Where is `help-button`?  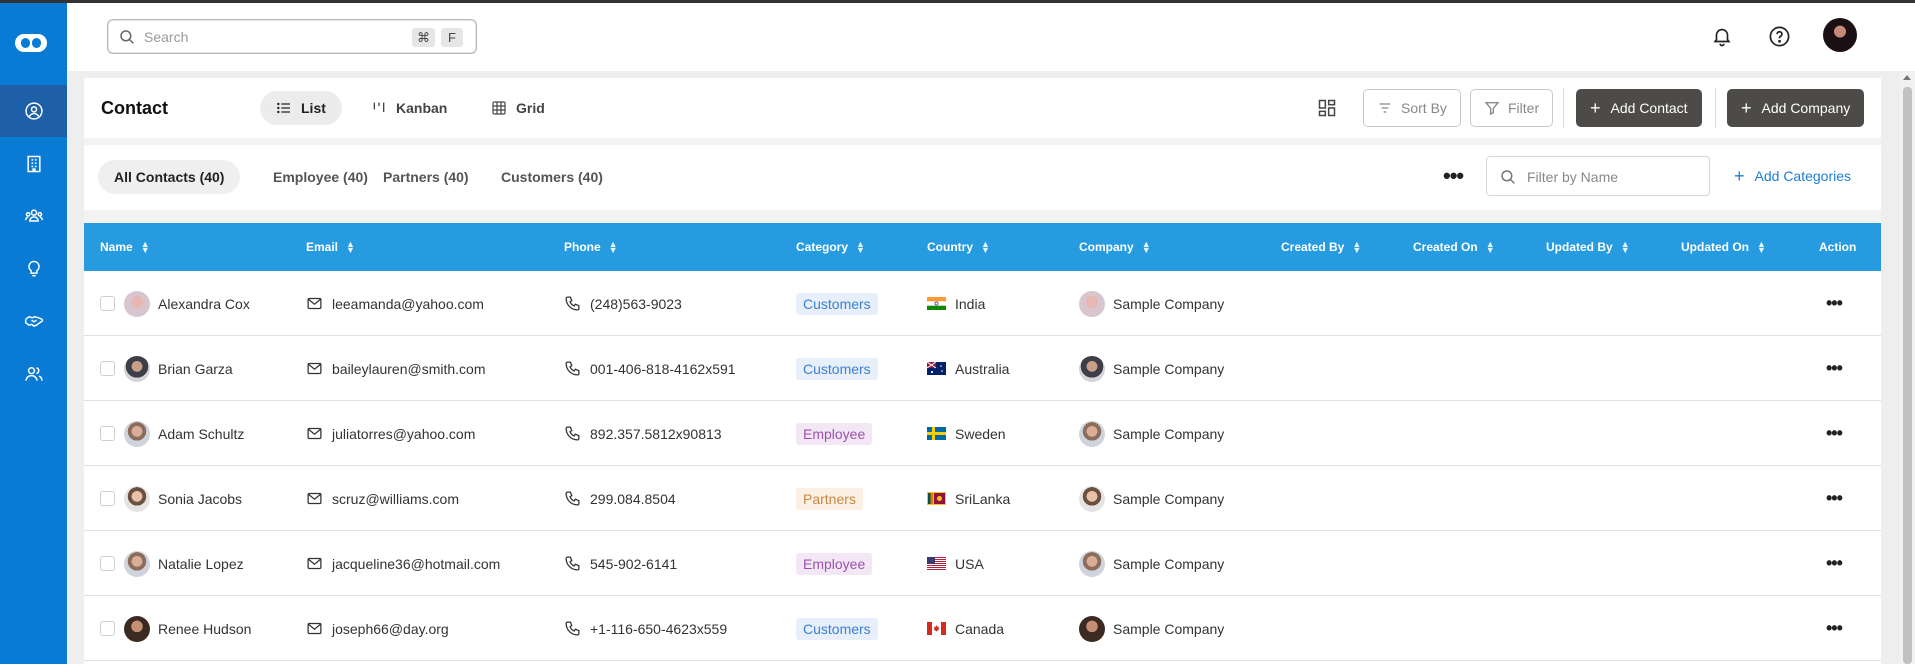
help-button is located at coordinates (1779, 36).